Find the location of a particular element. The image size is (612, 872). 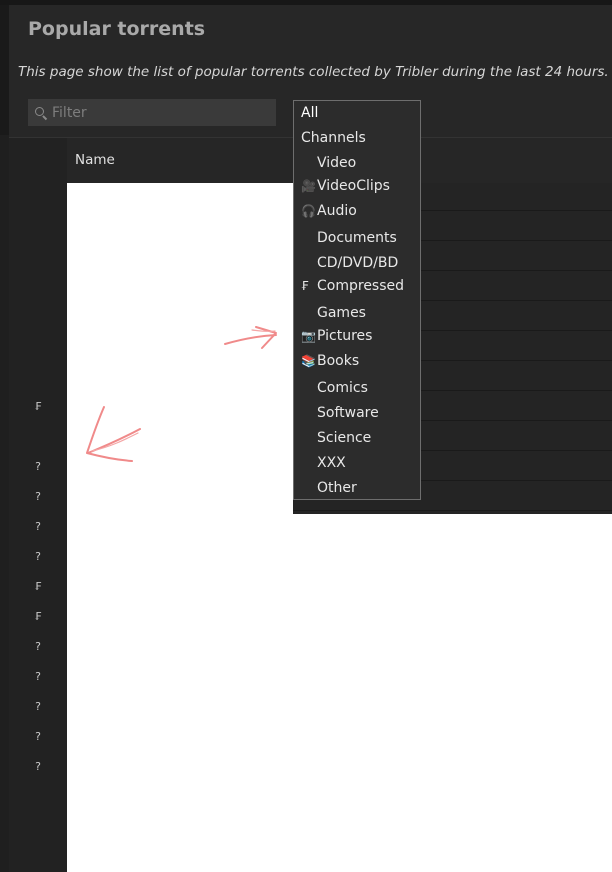

row-category-icons: ₣???? ₣ ₣????? is located at coordinates (38, 526).